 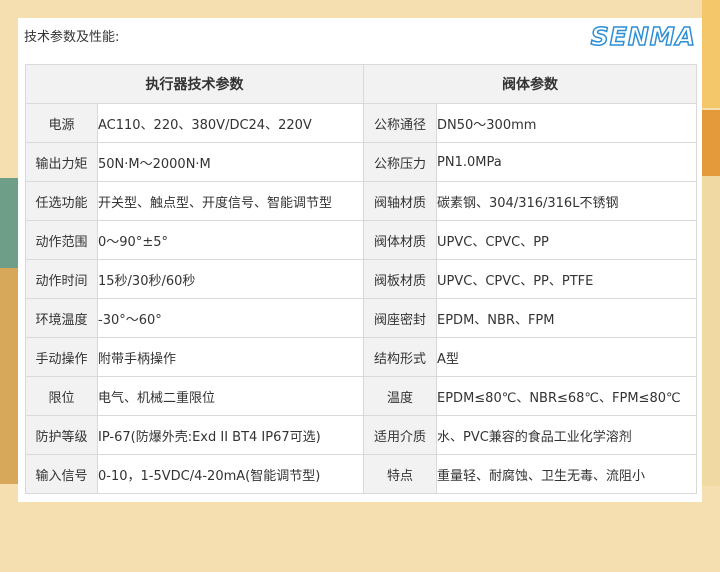 I want to click on valve-param-value: 水、PVC兼容的食品工业化学溶剂, so click(x=566, y=435).